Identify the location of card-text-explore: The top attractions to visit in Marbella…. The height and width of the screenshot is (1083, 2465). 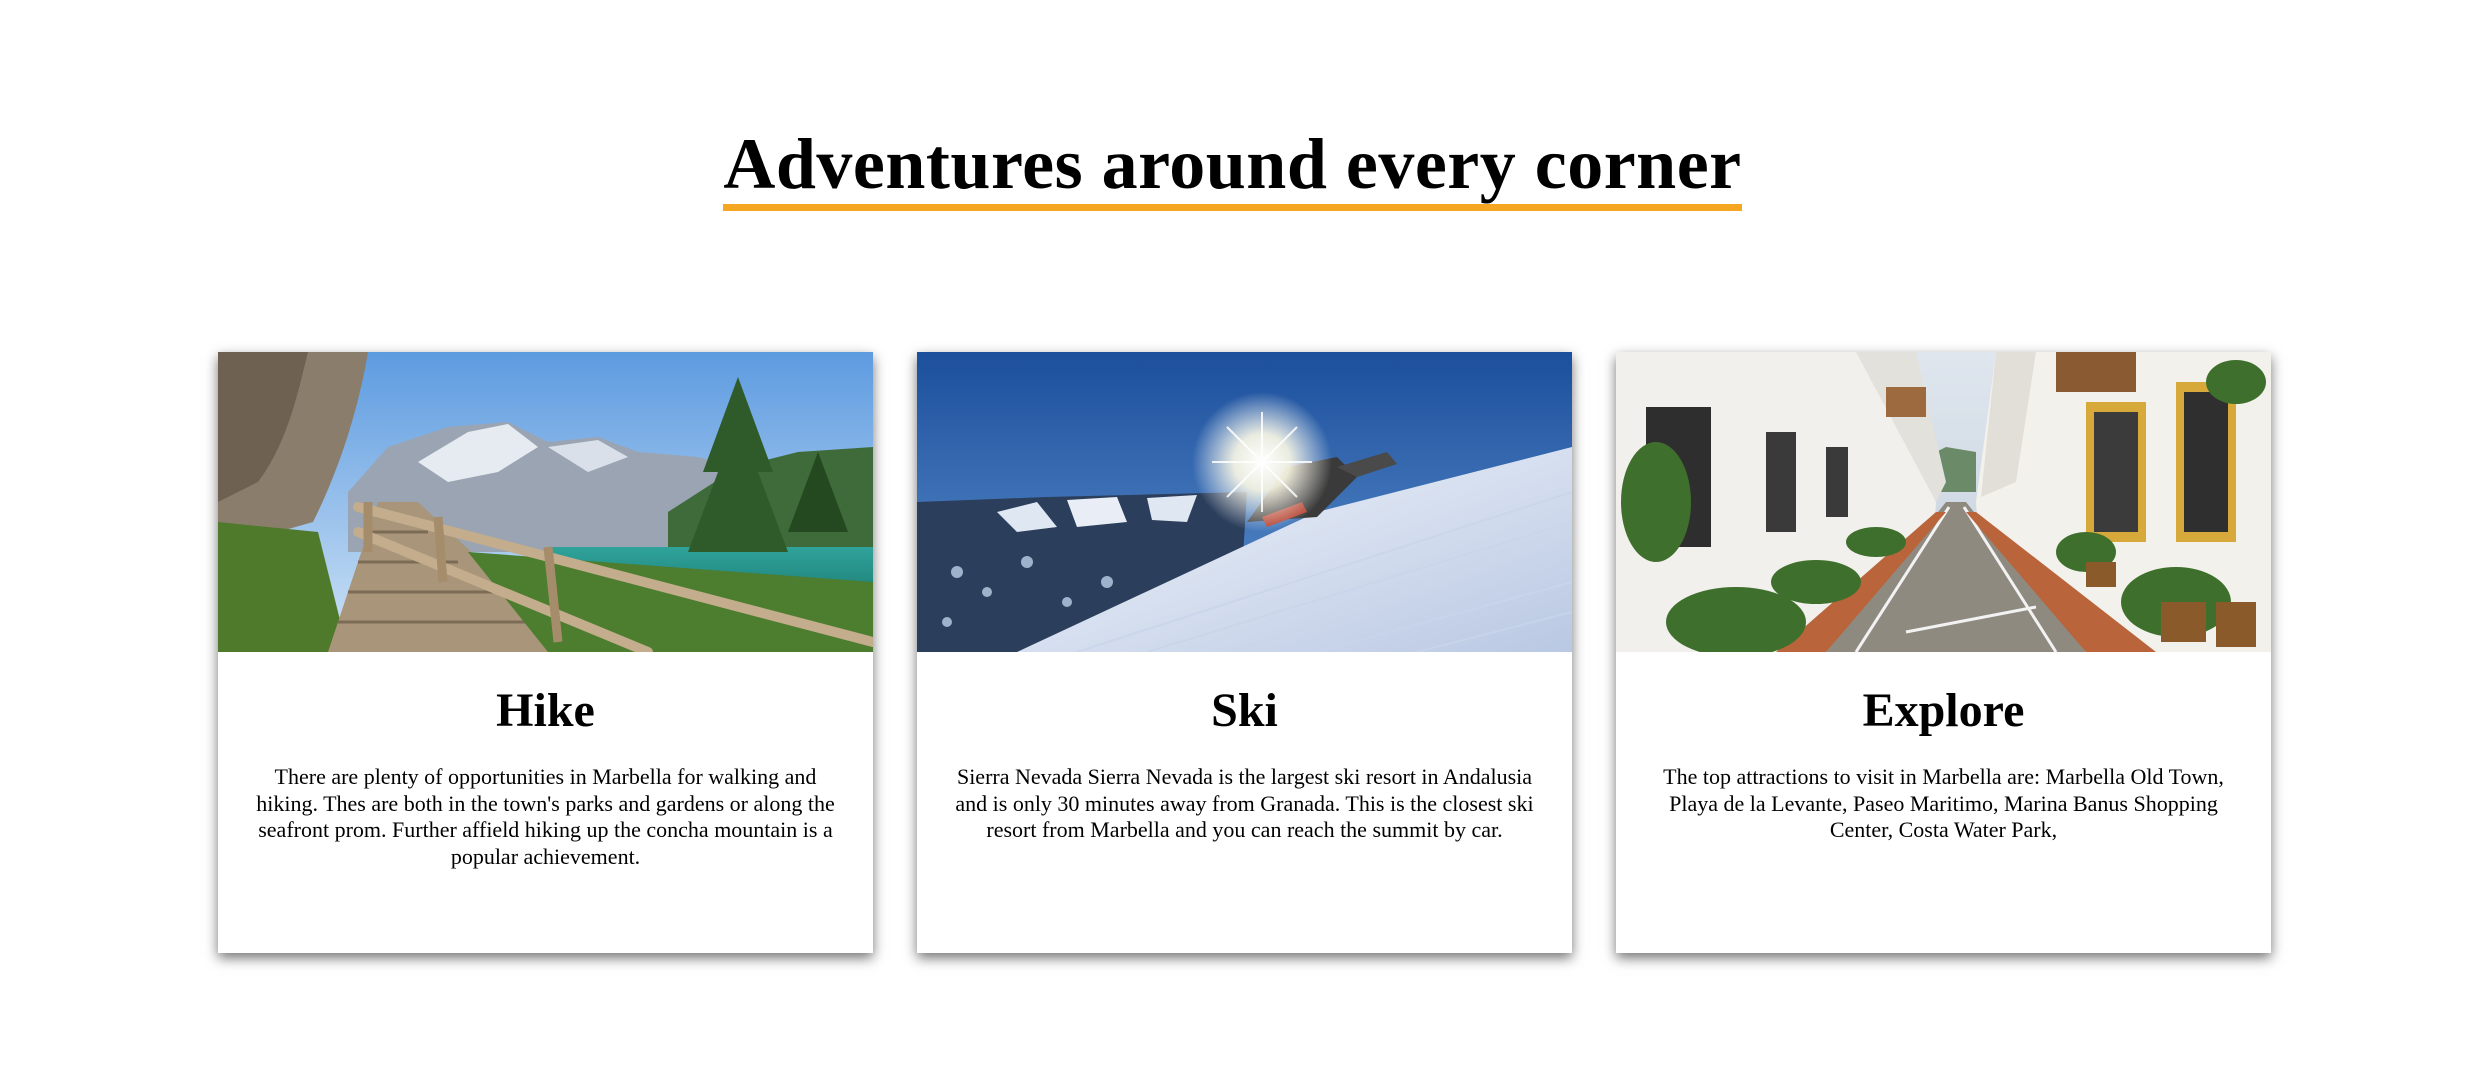
(1943, 803).